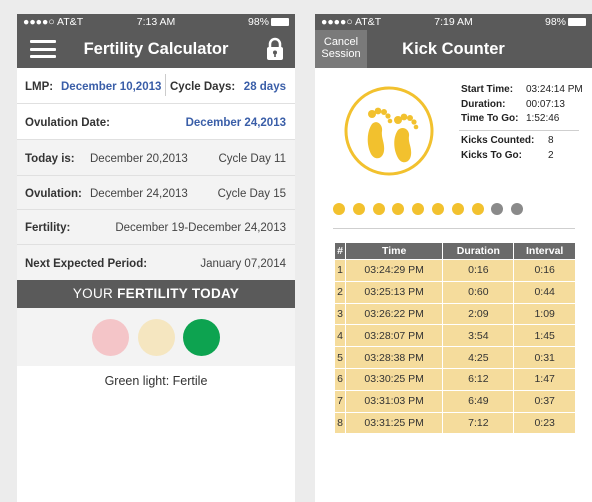  What do you see at coordinates (394, 379) in the screenshot?
I see `table-cell: 03:30:25 PM` at bounding box center [394, 379].